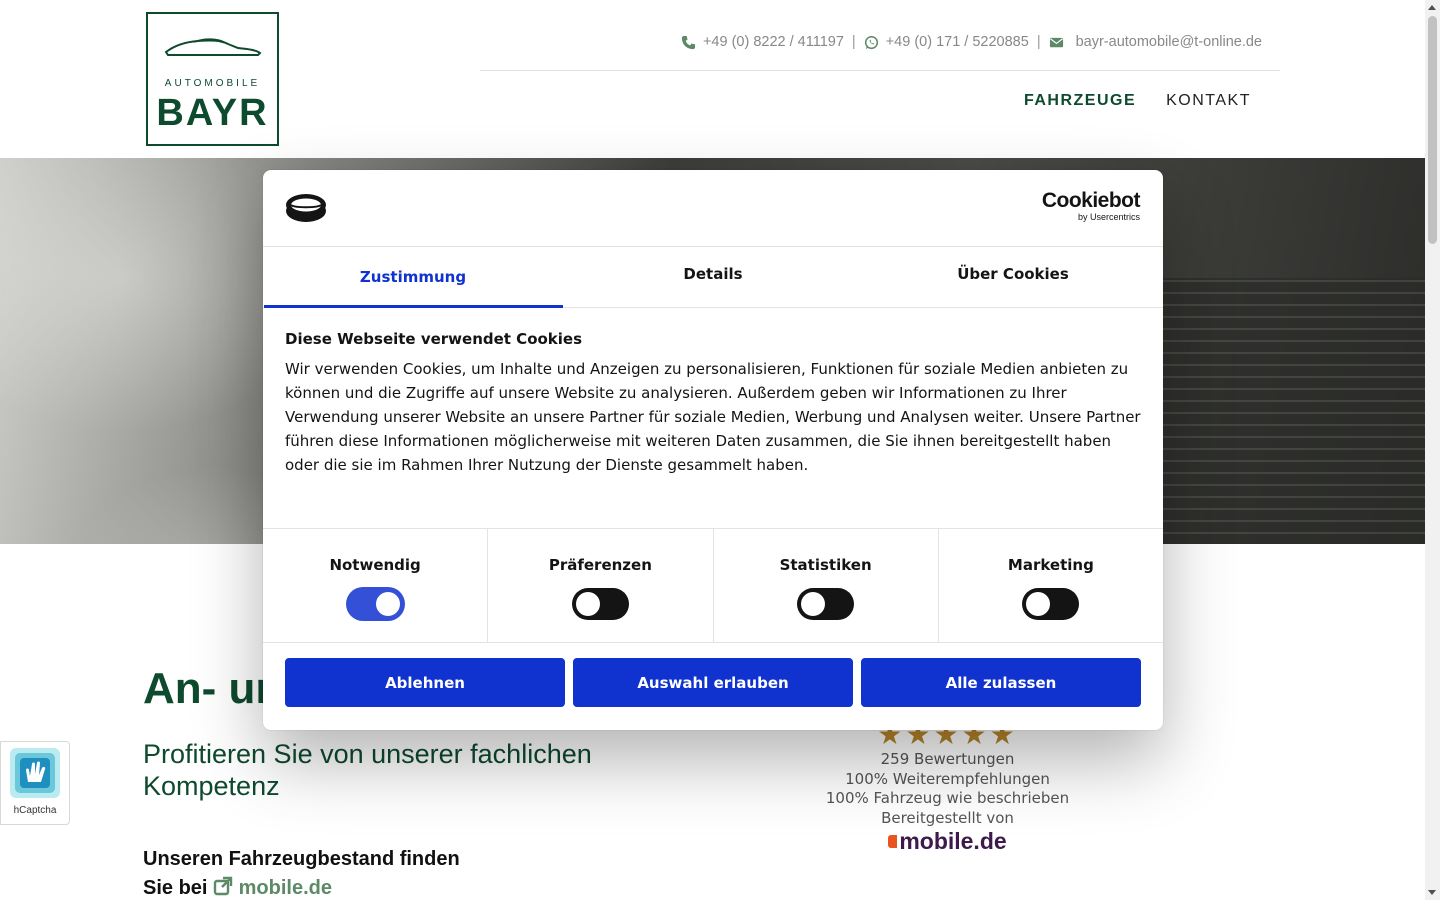 The height and width of the screenshot is (900, 1440). Describe the element at coordinates (1108, 217) in the screenshot. I see `cookiebot-brand-sub: by Usercentrics` at that location.